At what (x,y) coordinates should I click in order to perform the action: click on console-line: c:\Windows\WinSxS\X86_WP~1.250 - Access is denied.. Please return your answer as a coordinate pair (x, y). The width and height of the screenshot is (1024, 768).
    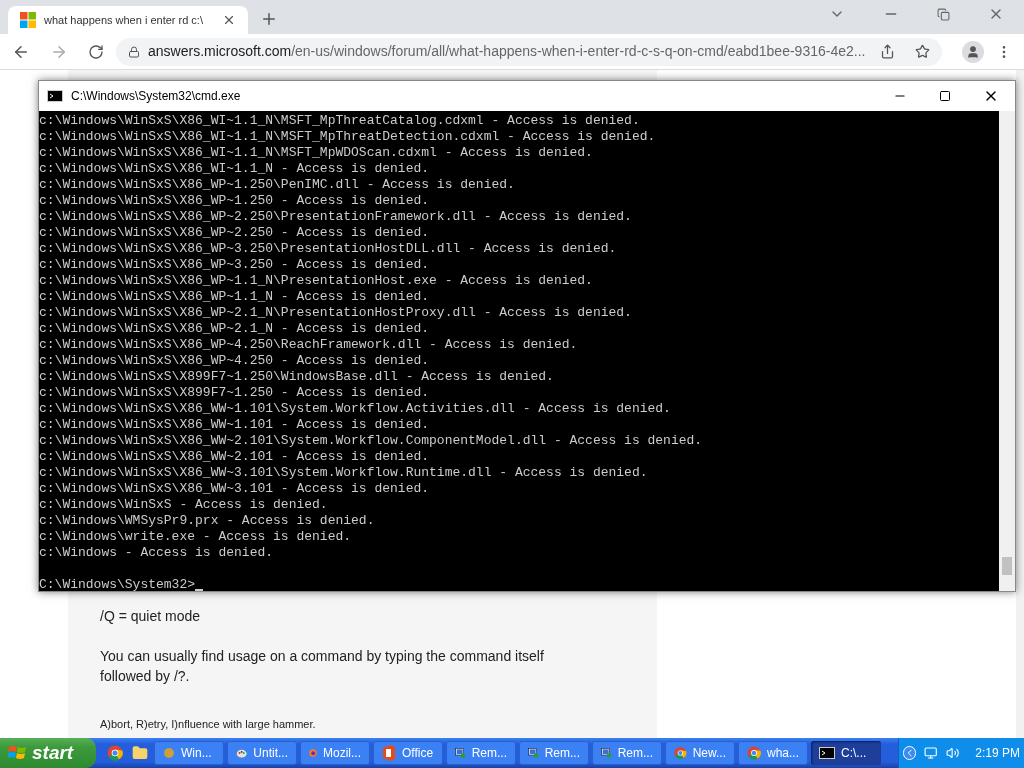
    Looking at the image, I should click on (234, 201).